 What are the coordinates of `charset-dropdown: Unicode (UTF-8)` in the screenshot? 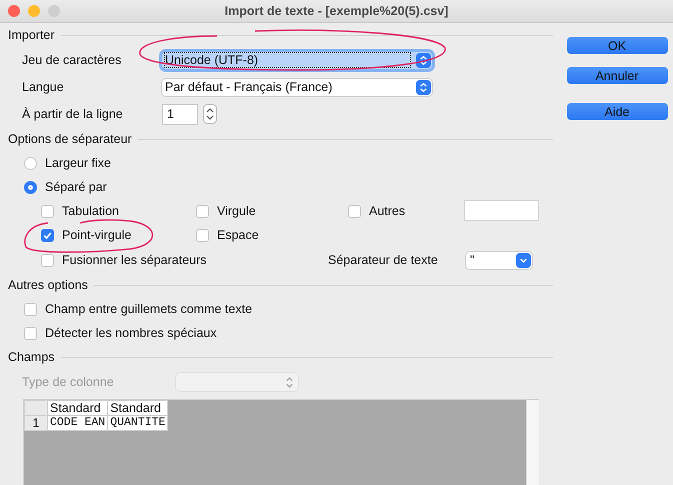 It's located at (297, 60).